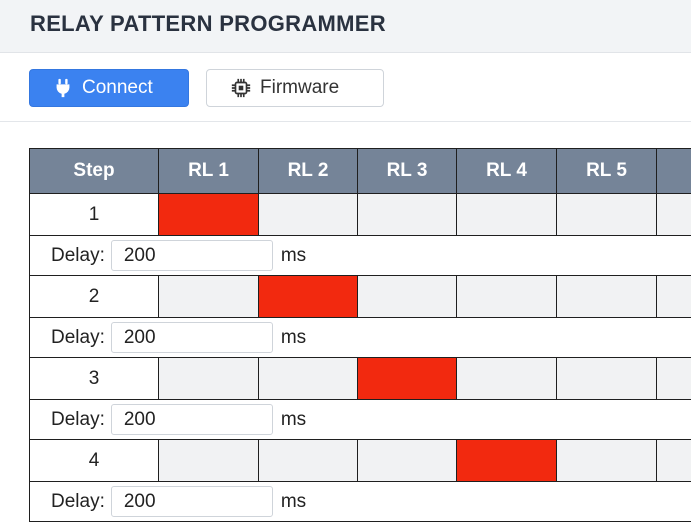  Describe the element at coordinates (673, 171) in the screenshot. I see `column-header-relay: RL 6` at that location.